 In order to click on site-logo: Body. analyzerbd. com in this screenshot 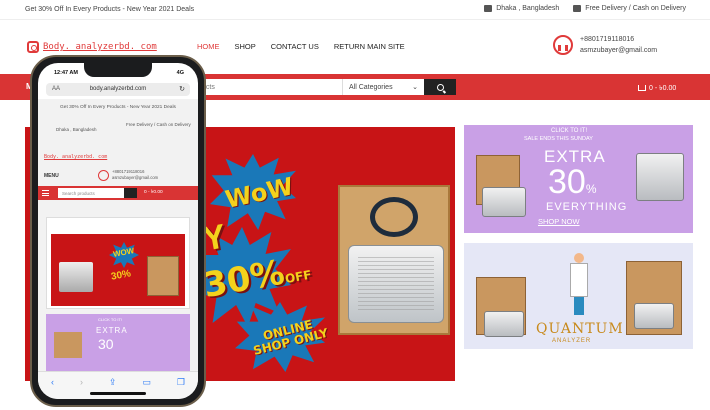, I will do `click(92, 47)`.